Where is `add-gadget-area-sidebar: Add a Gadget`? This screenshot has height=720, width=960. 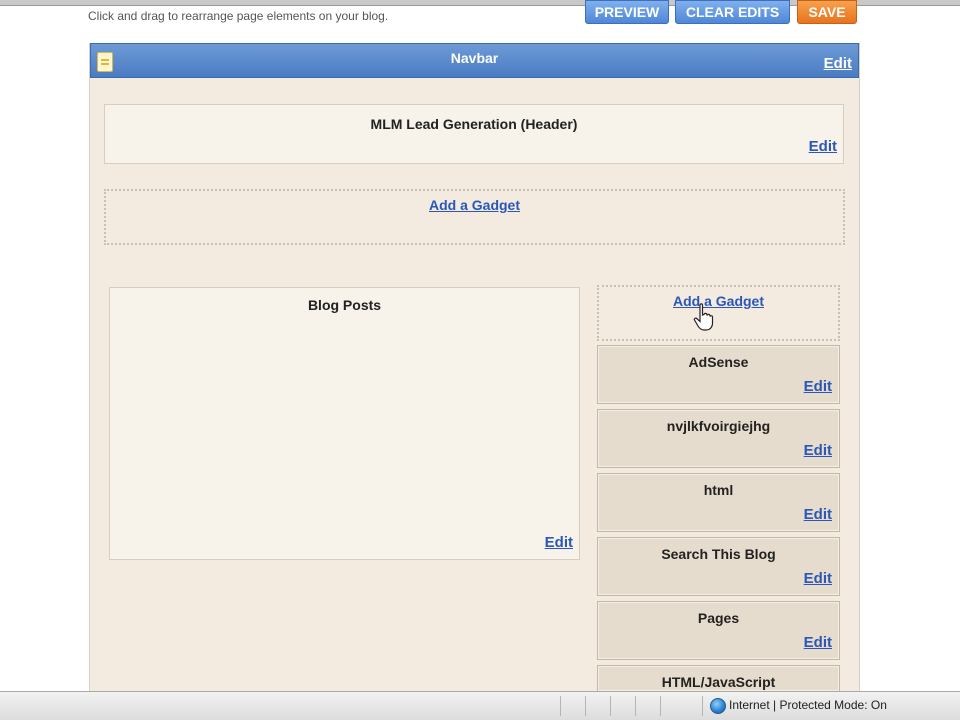
add-gadget-area-sidebar: Add a Gadget is located at coordinates (718, 313).